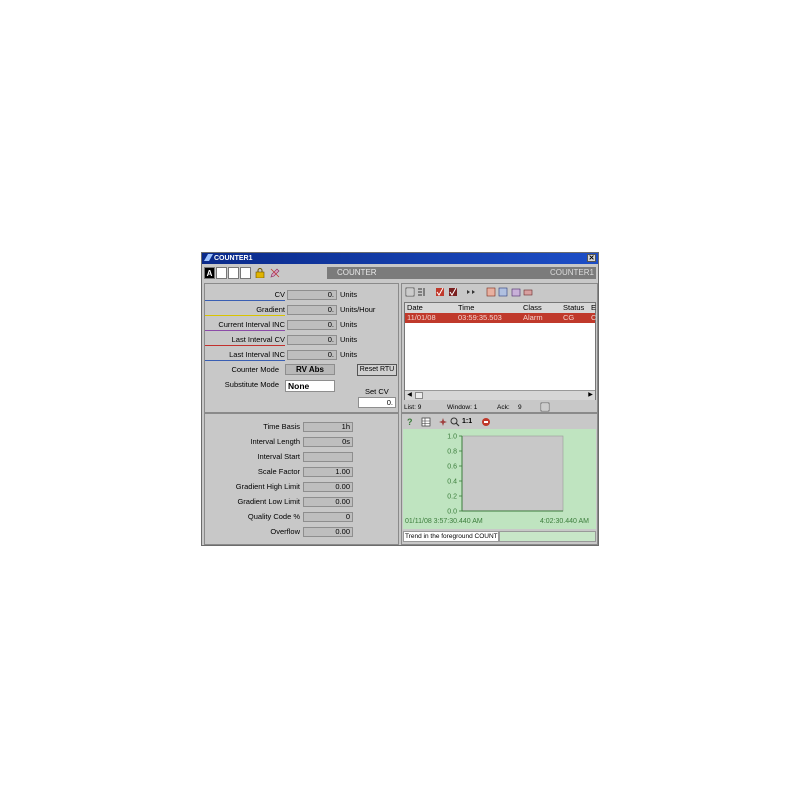 This screenshot has height=800, width=800. Describe the element at coordinates (440, 292) in the screenshot. I see `acknowledge-icon` at that location.